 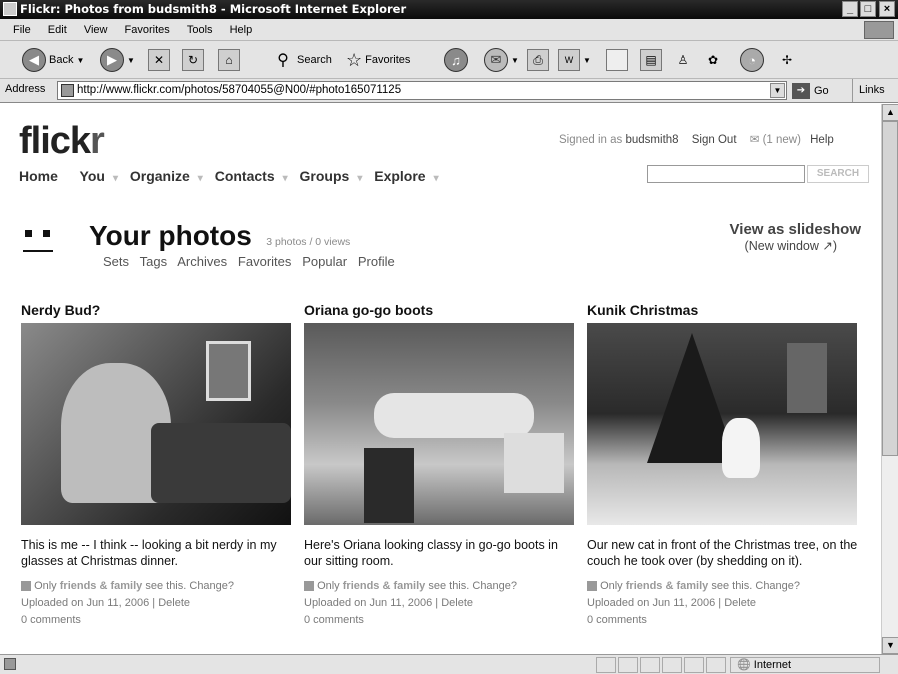 I want to click on search-input, so click(x=726, y=174).